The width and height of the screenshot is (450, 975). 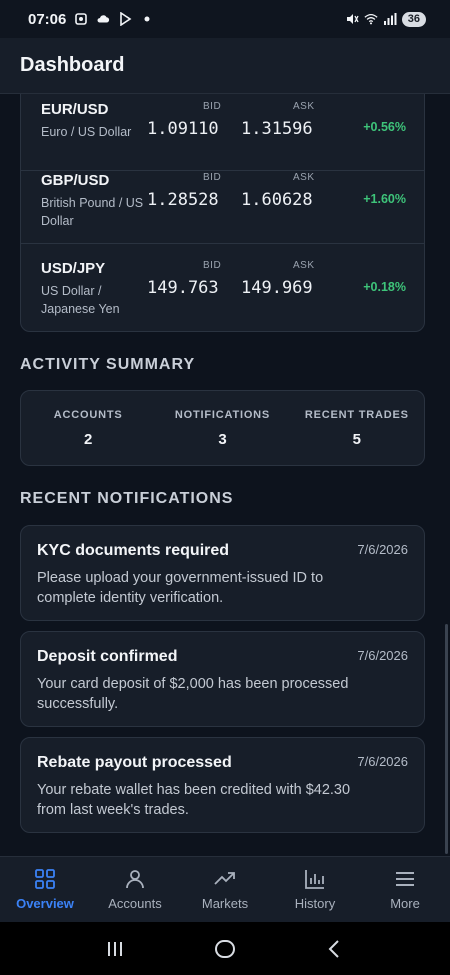 What do you see at coordinates (135, 903) in the screenshot?
I see `nav-label: Accounts` at bounding box center [135, 903].